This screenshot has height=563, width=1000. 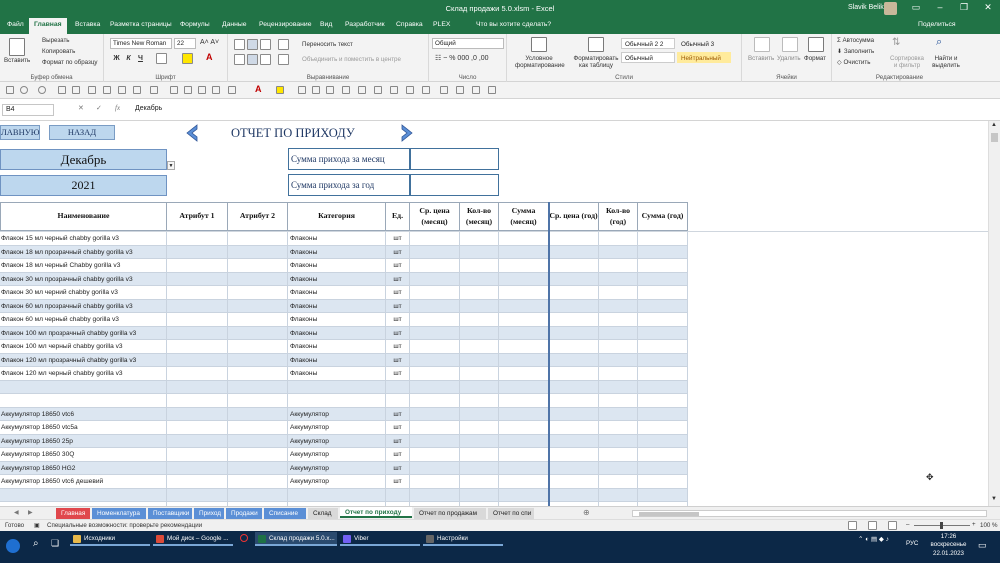 I want to click on ribbon-tab-8: Разработчик, so click(x=365, y=24).